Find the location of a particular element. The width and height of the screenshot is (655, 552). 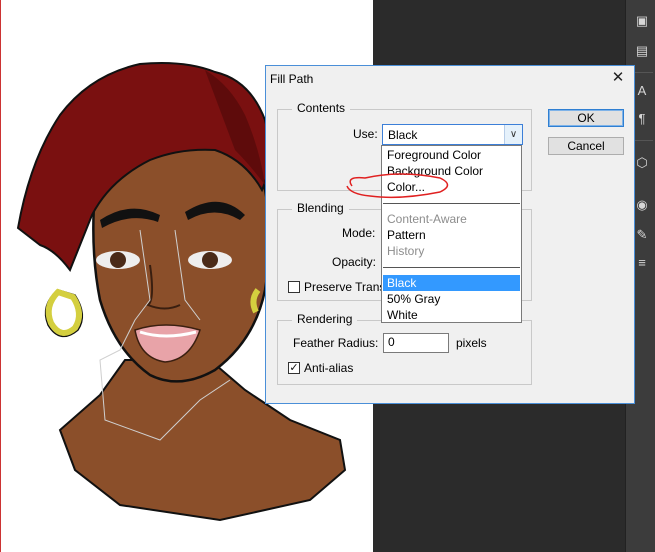

dropdown-item-black: Black is located at coordinates (451, 283).